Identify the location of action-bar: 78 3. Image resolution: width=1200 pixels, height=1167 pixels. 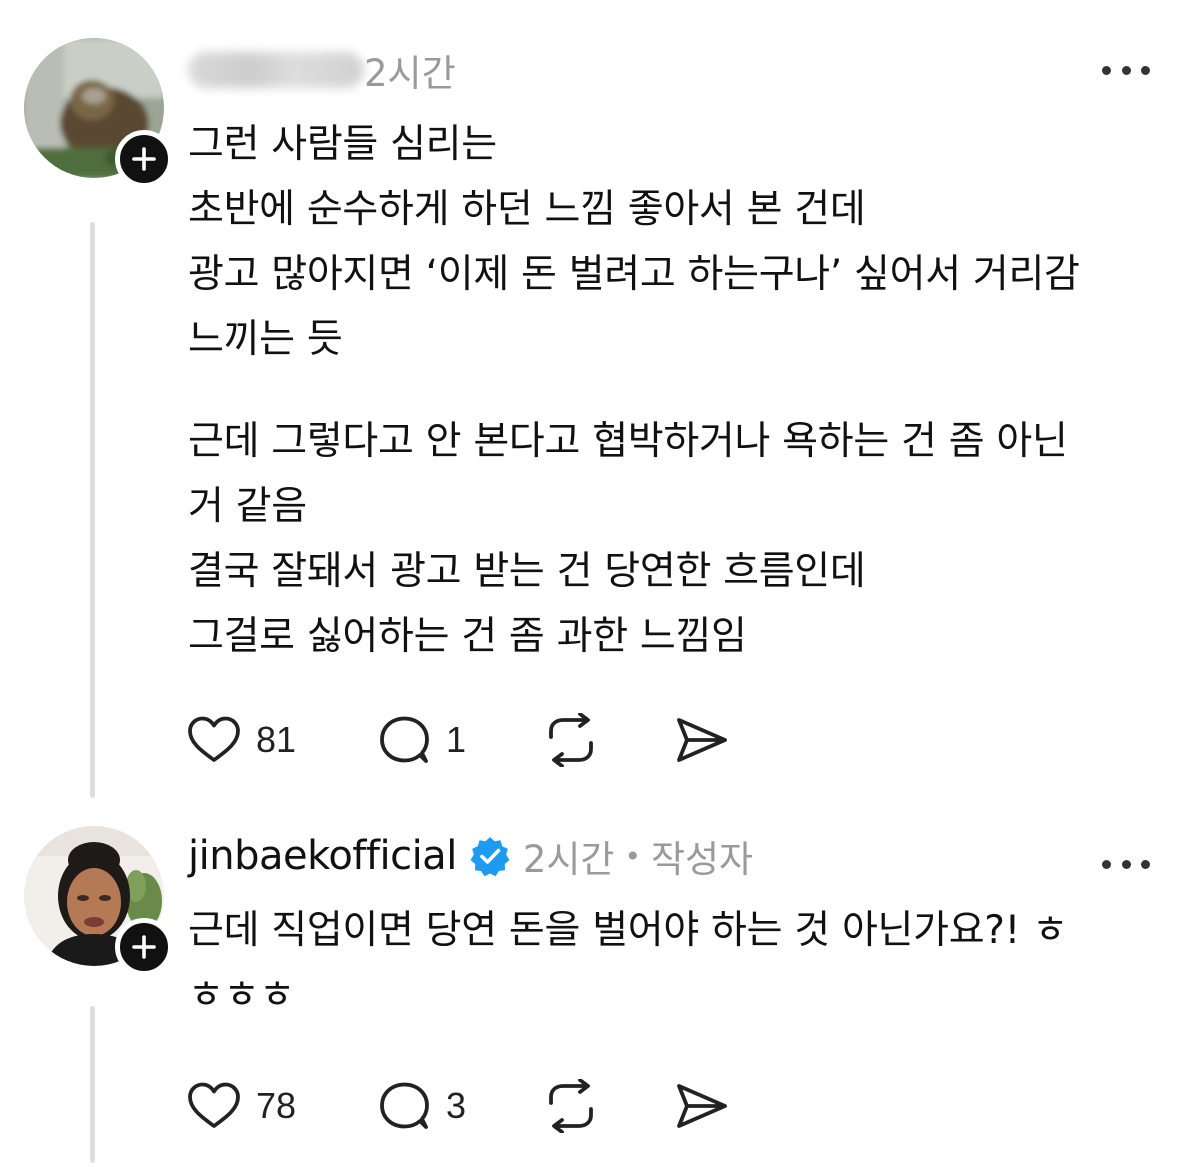
(458, 1106).